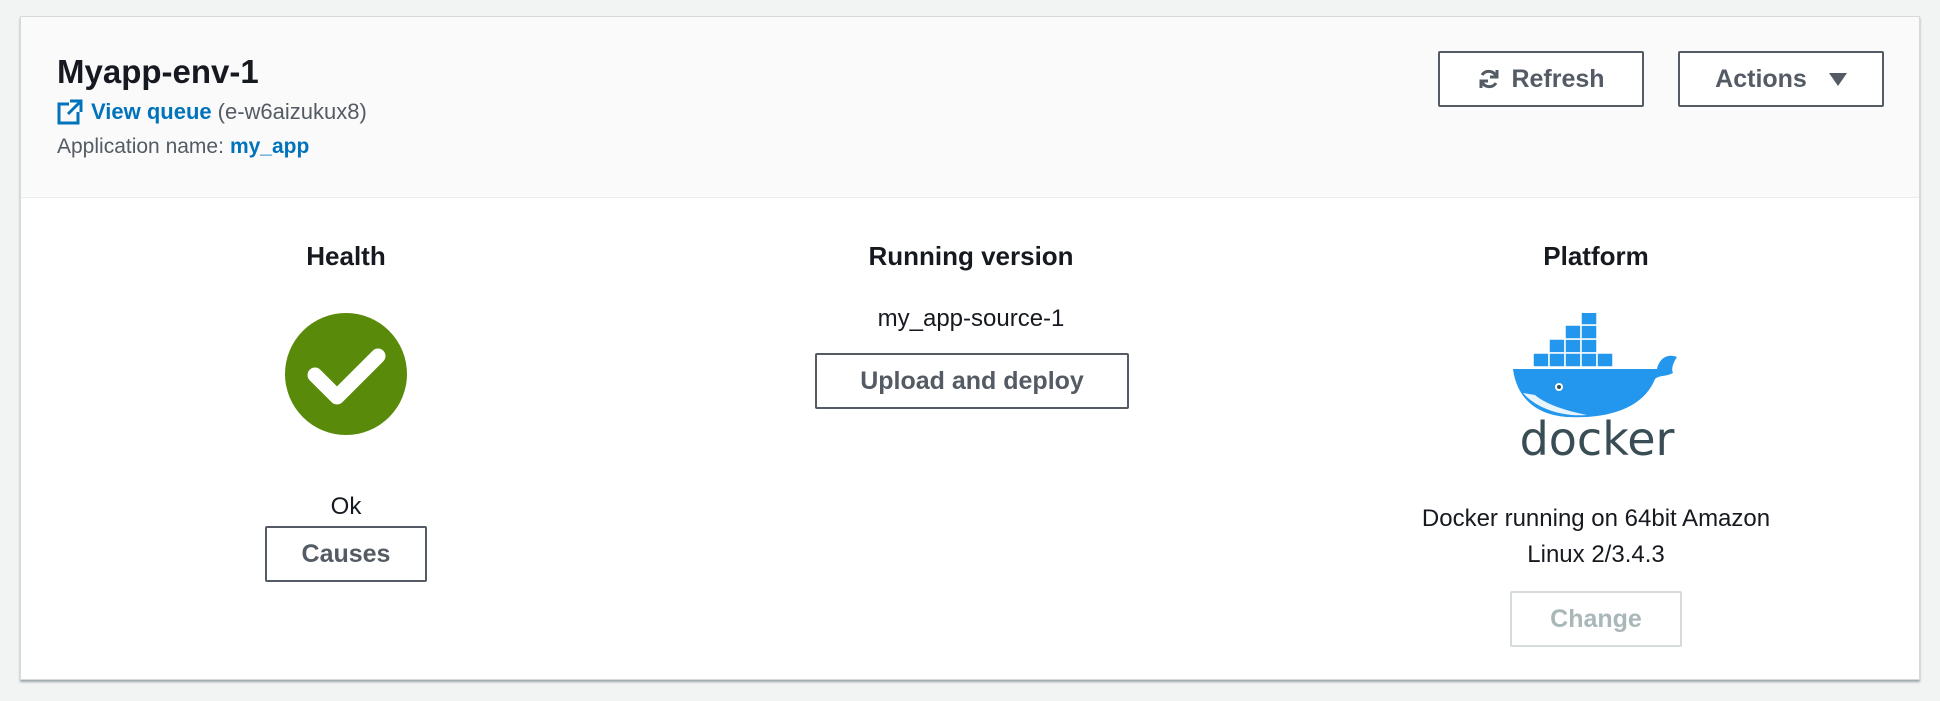 The width and height of the screenshot is (1940, 701). Describe the element at coordinates (346, 256) in the screenshot. I see `health-title: Health` at that location.